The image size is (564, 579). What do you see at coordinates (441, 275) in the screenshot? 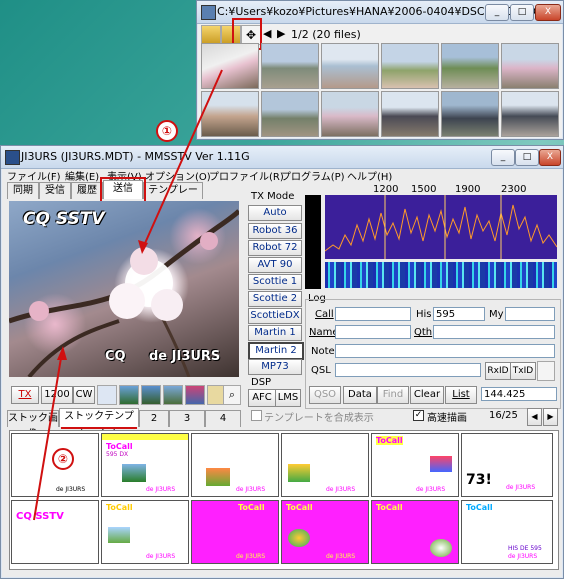
I see `waterfall-display` at bounding box center [441, 275].